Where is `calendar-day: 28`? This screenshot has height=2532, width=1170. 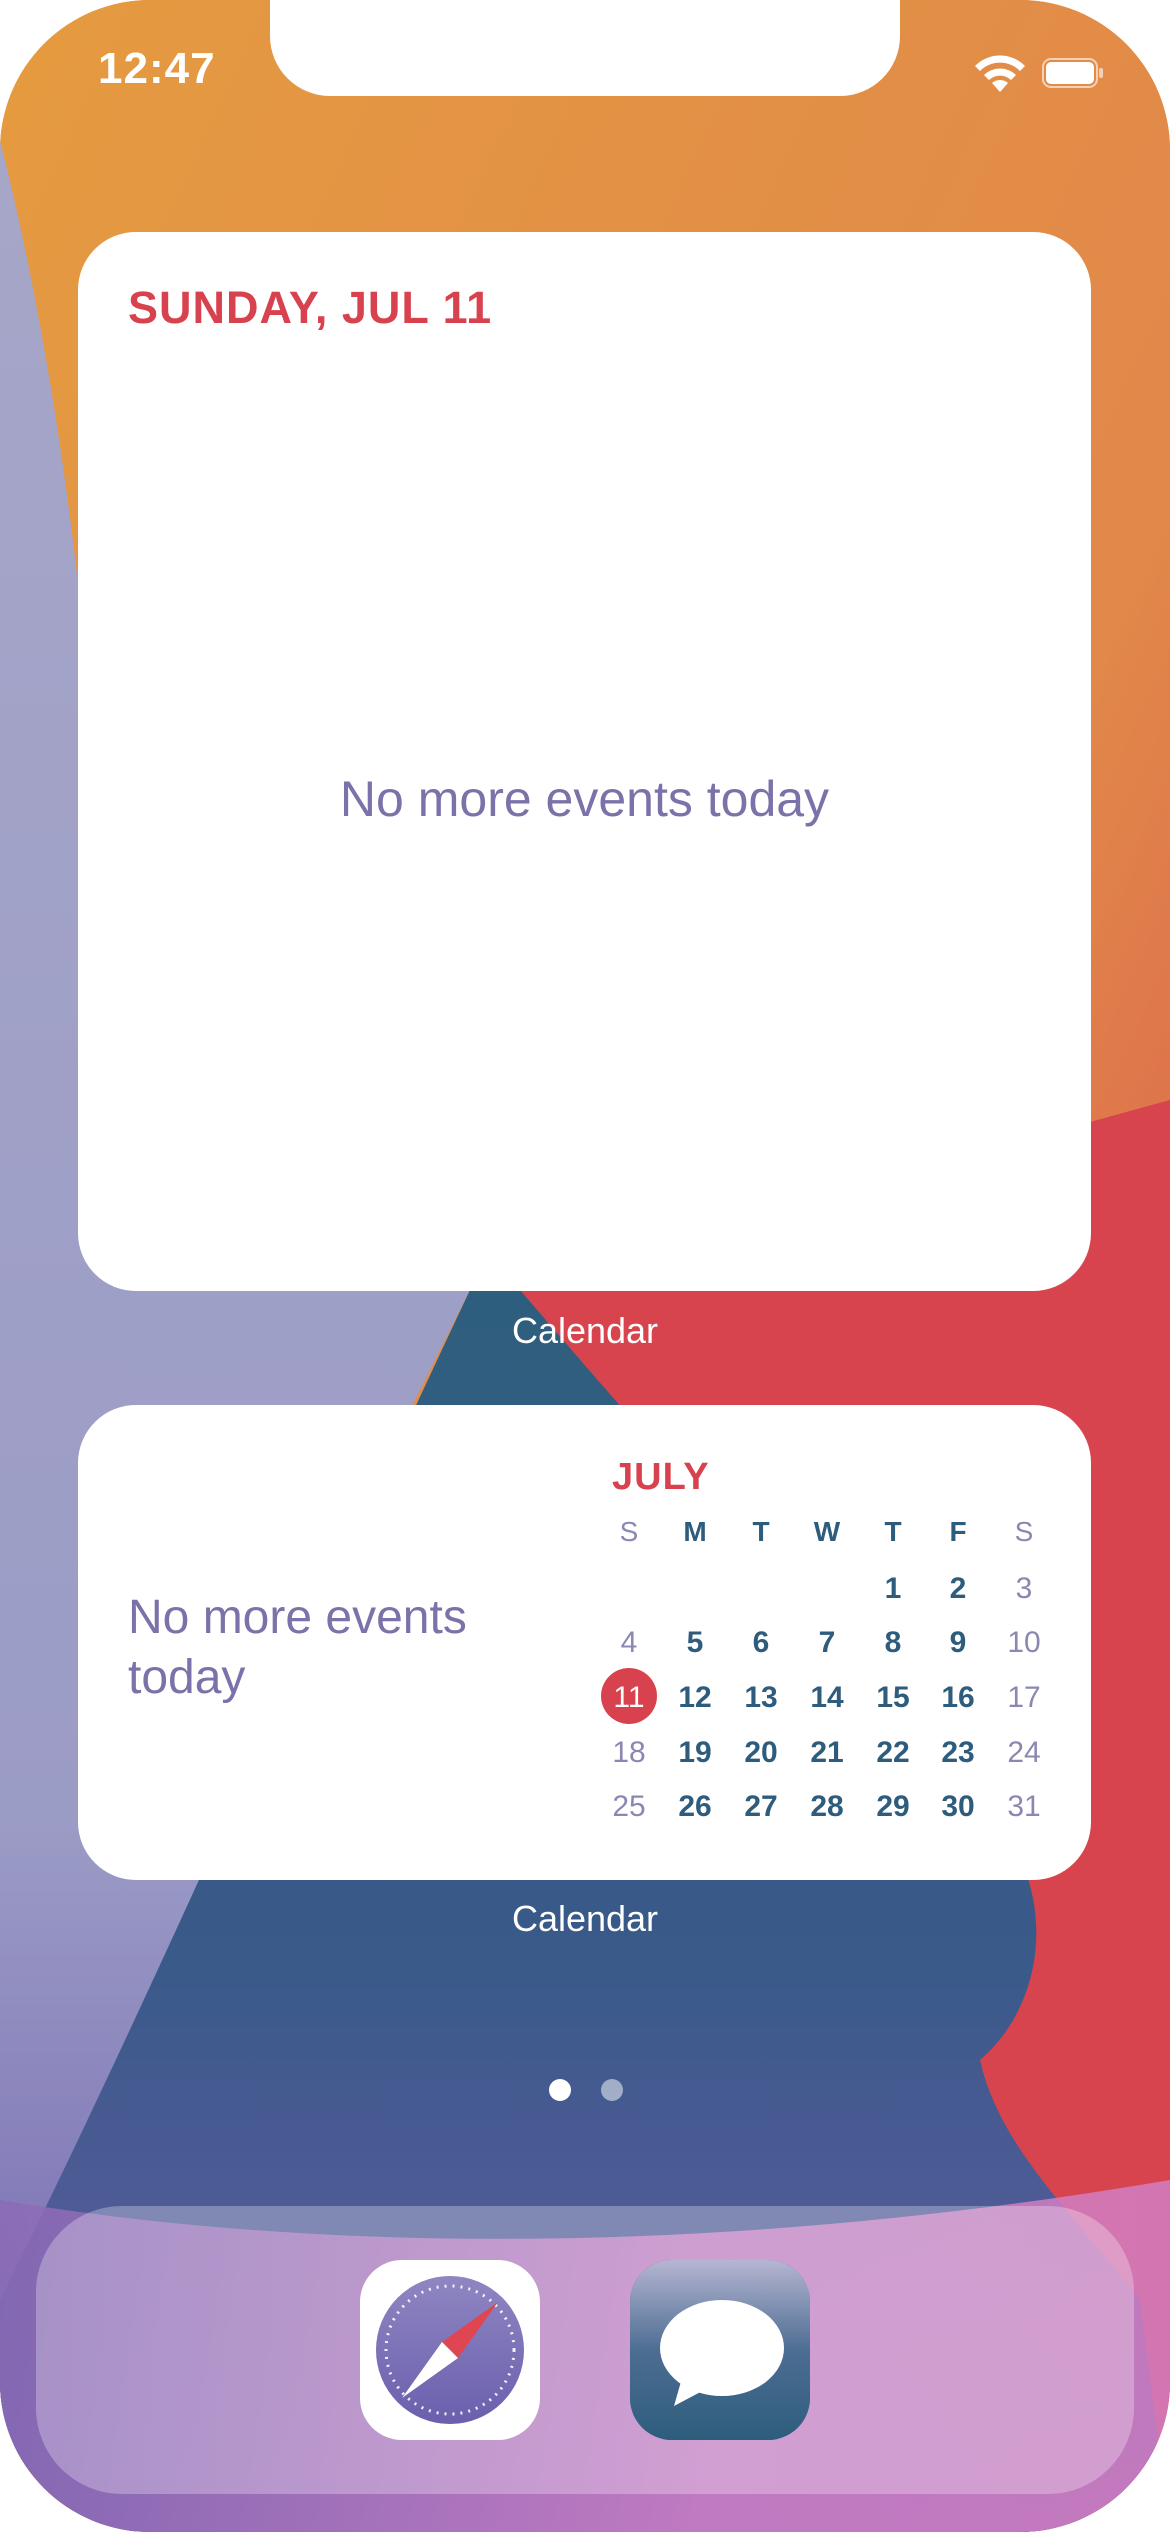 calendar-day: 28 is located at coordinates (827, 1806).